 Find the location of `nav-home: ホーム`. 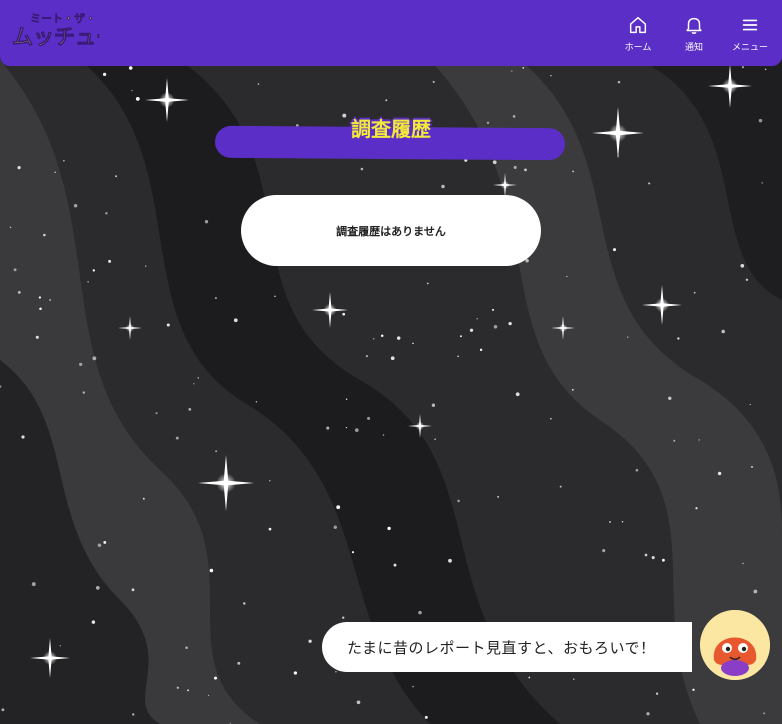

nav-home: ホーム is located at coordinates (638, 36).